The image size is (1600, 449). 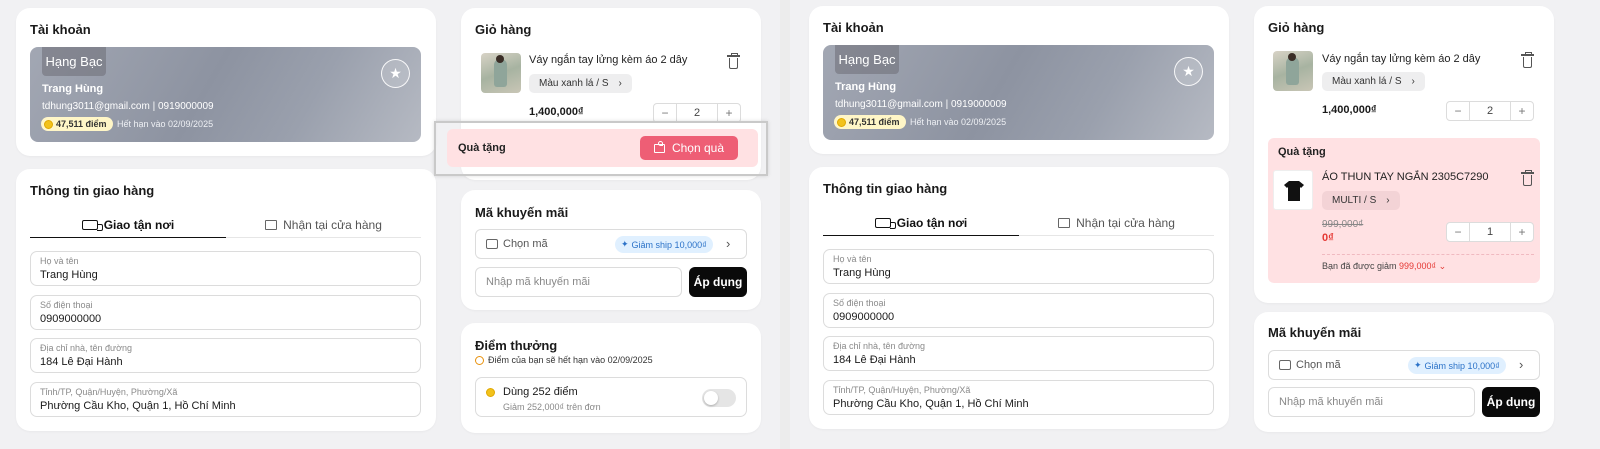 What do you see at coordinates (479, 360) in the screenshot?
I see `clock-icon` at bounding box center [479, 360].